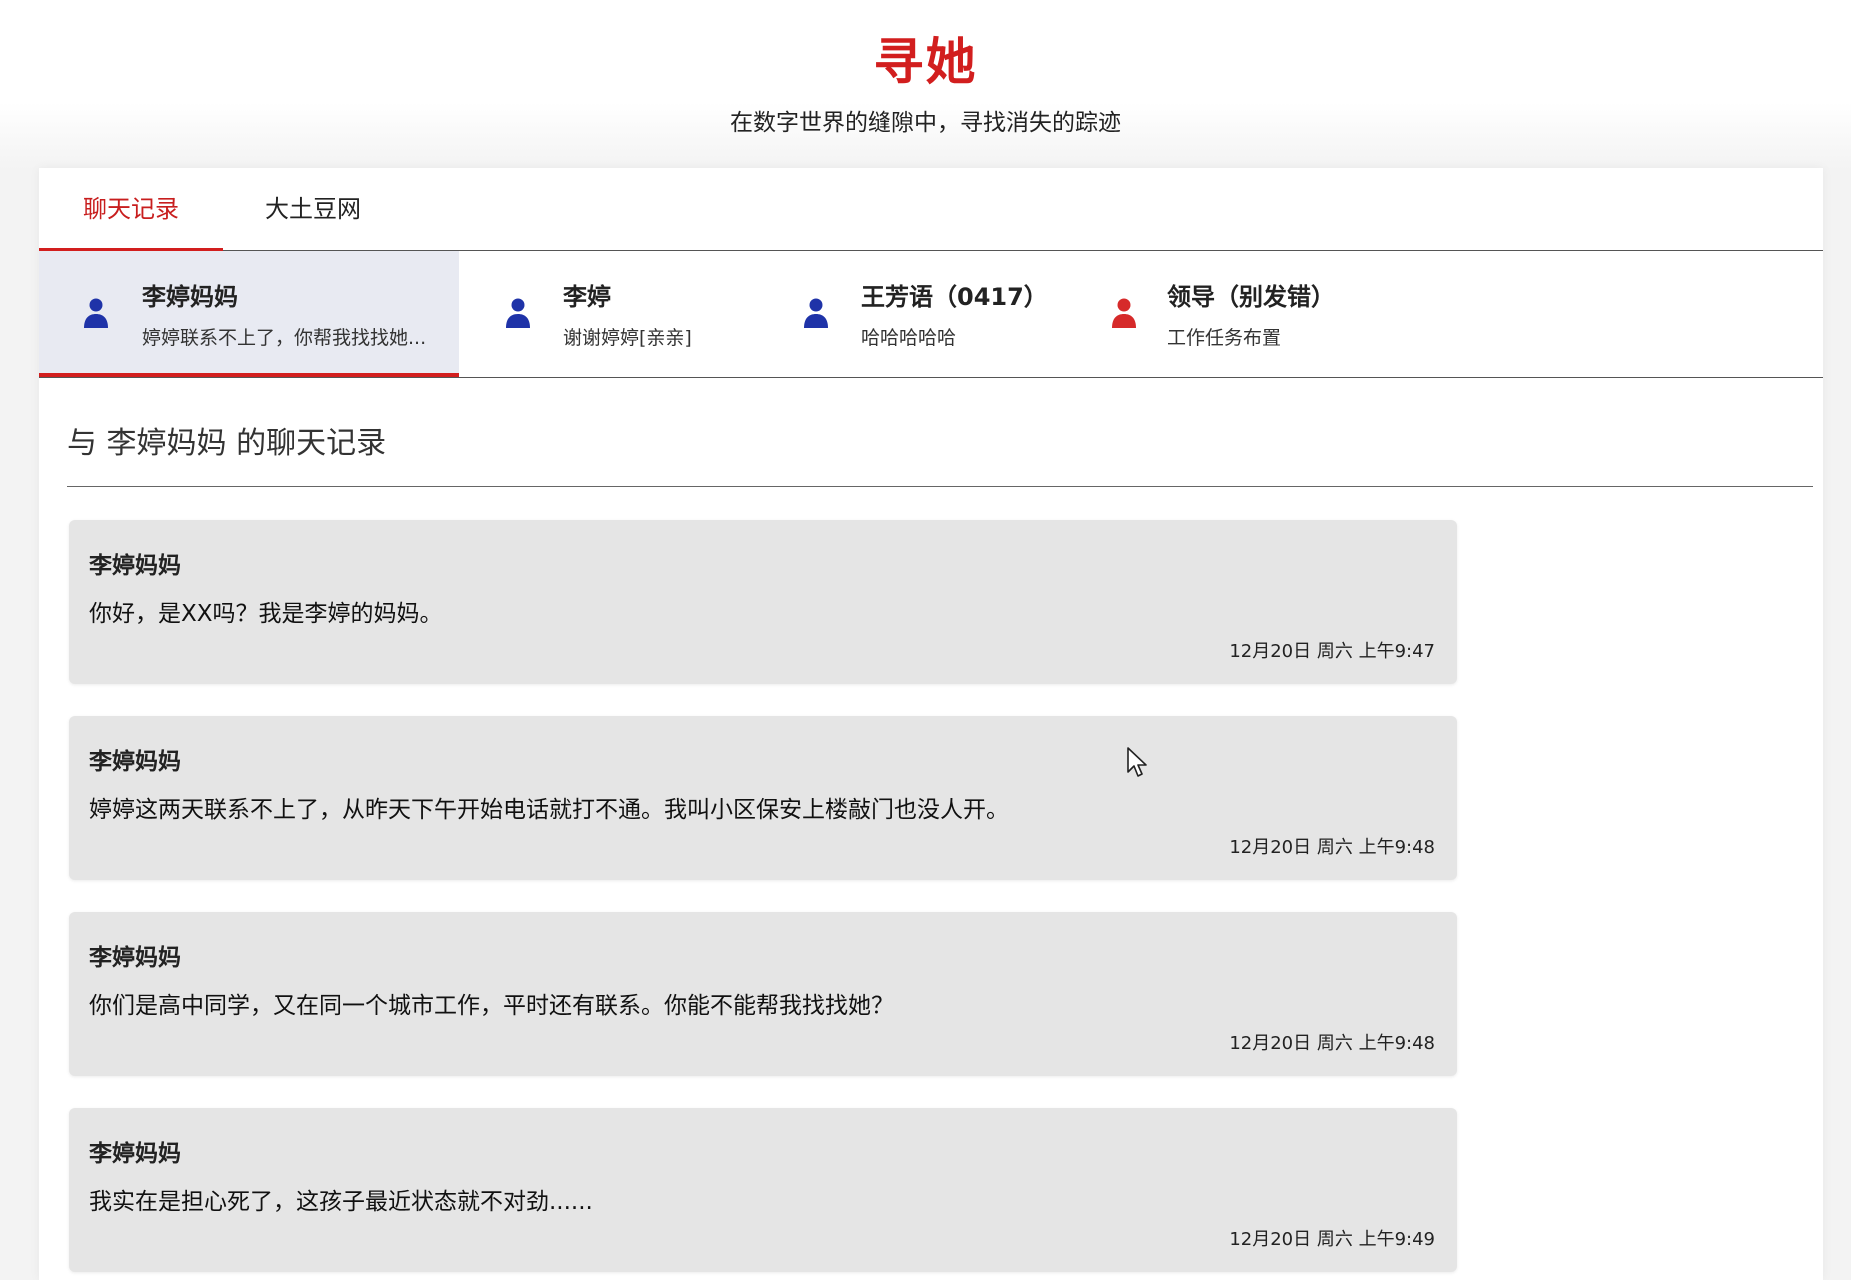 The image size is (1851, 1280). I want to click on tab-potato-site: 大土豆网, so click(313, 209).